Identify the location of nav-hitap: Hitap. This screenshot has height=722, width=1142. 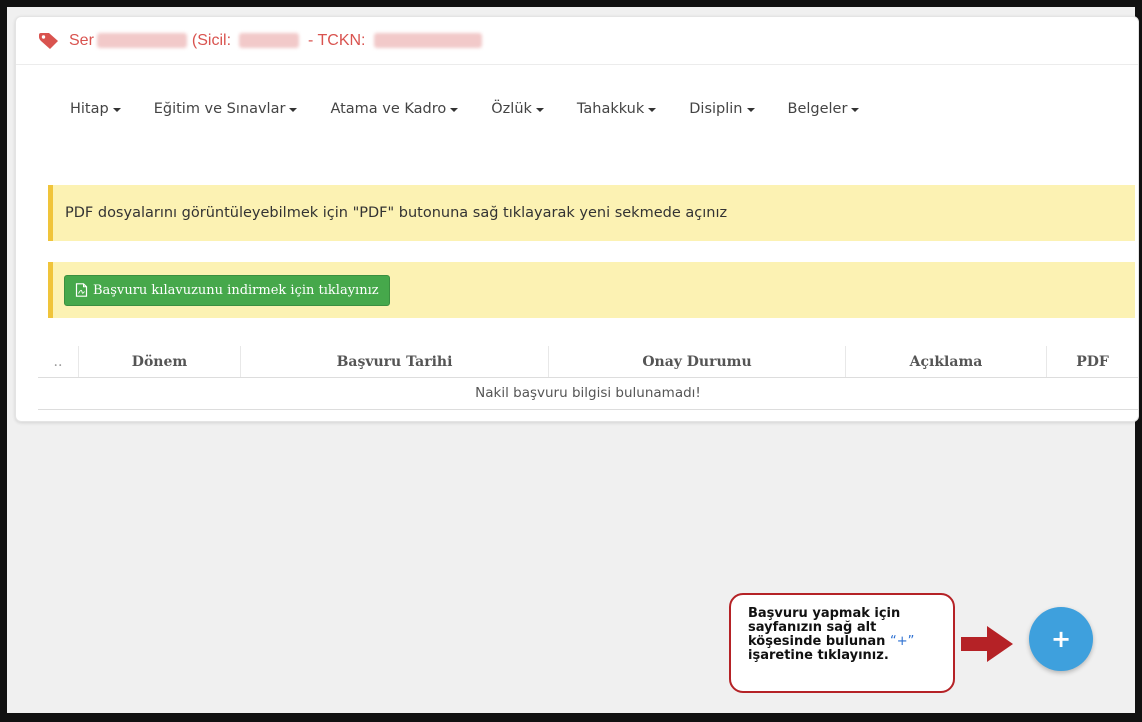
(95, 109).